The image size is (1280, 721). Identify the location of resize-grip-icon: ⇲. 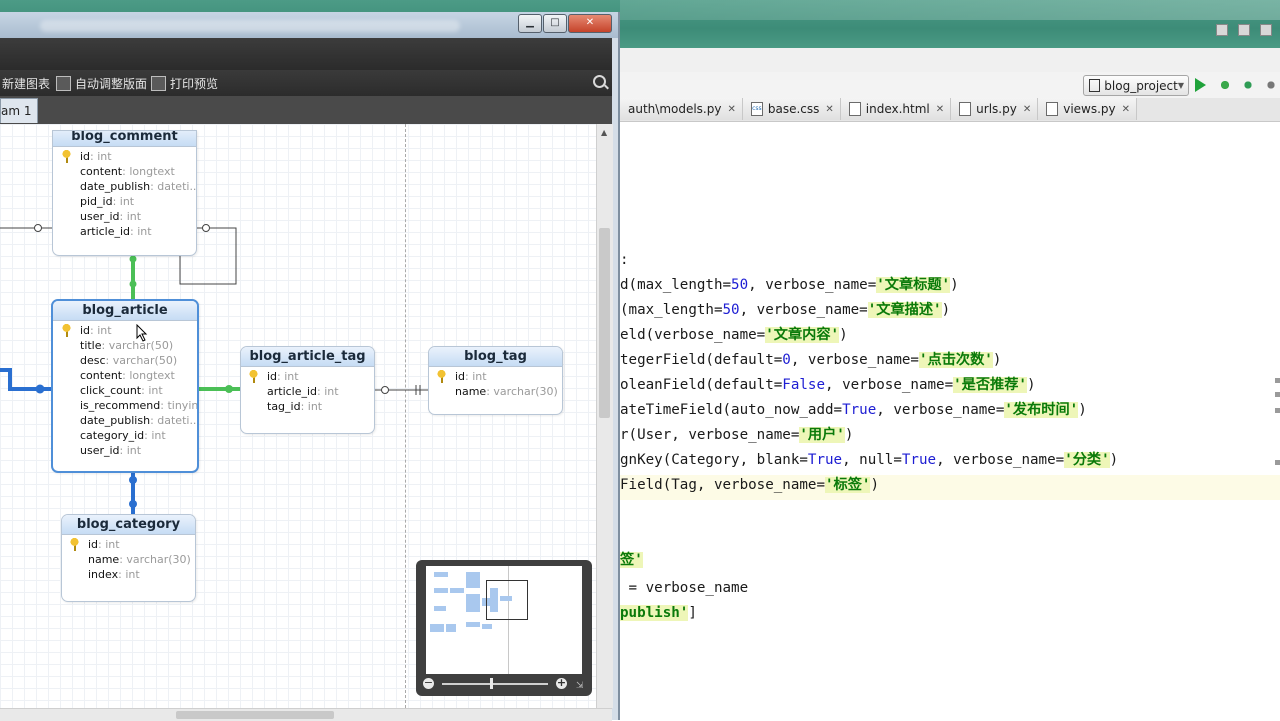
(580, 686).